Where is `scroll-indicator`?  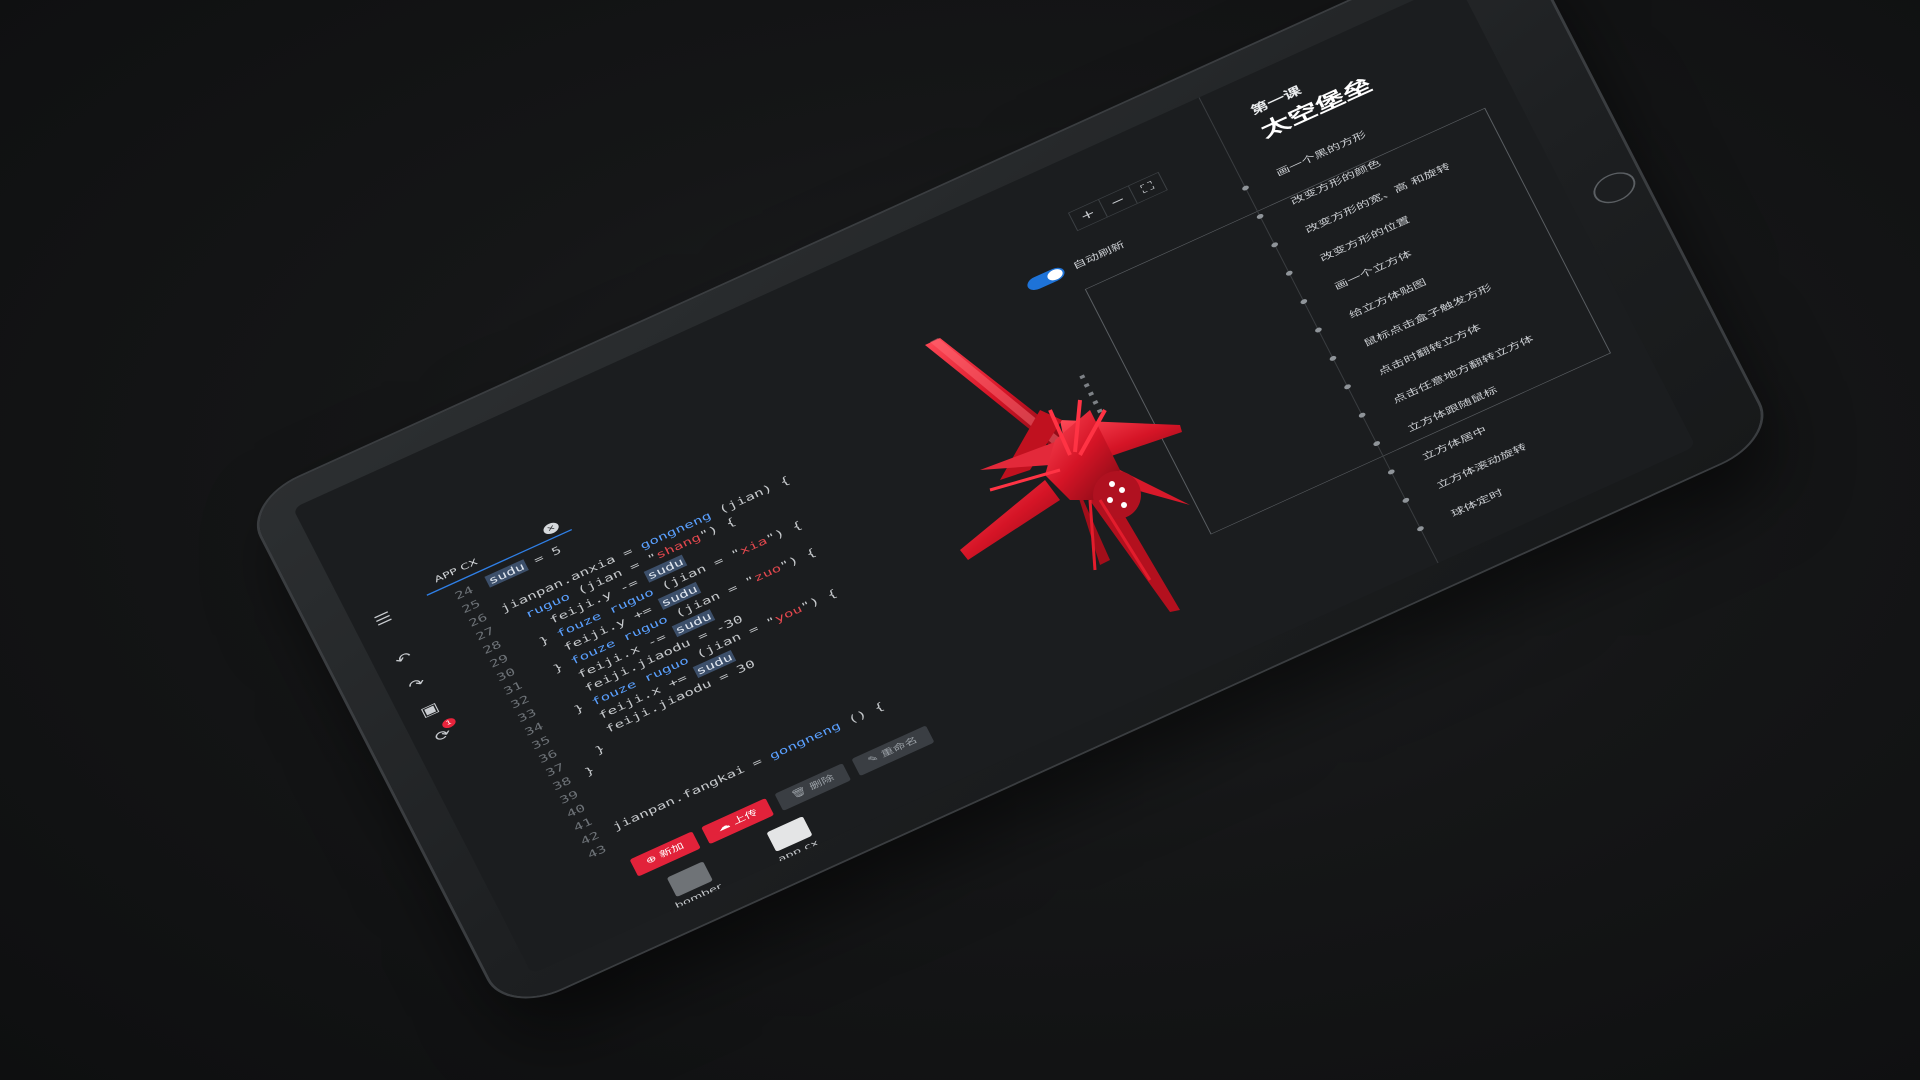
scroll-indicator is located at coordinates (1092, 396).